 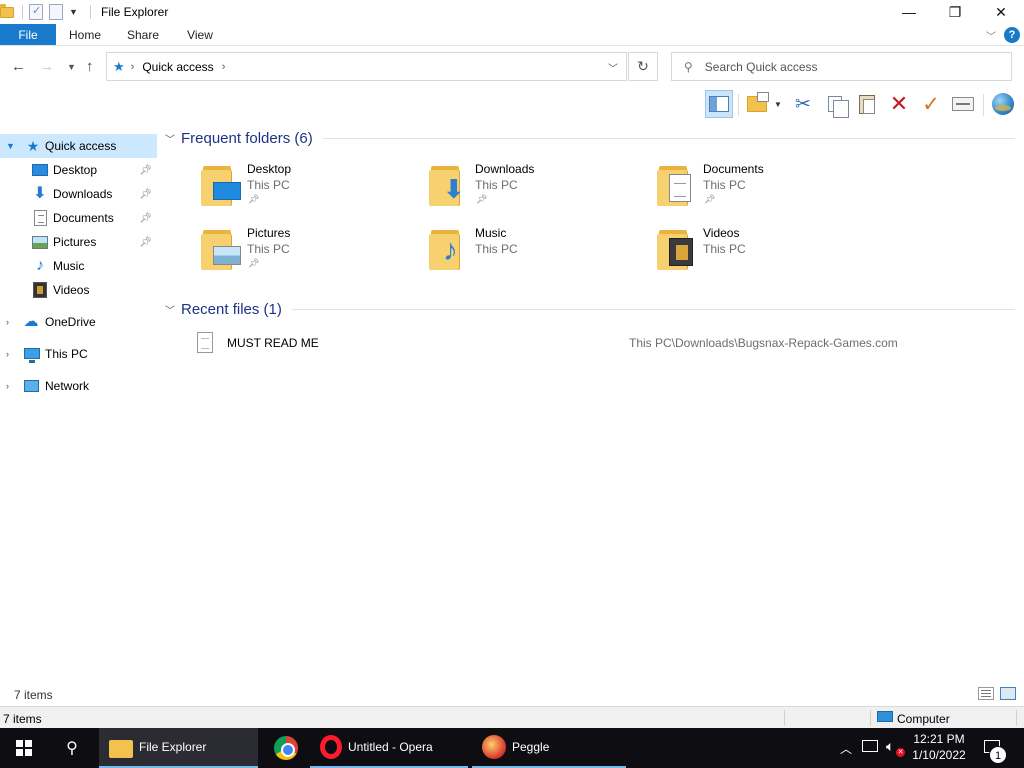 What do you see at coordinates (33, 146) in the screenshot?
I see `quick-access-star-icon: ★` at bounding box center [33, 146].